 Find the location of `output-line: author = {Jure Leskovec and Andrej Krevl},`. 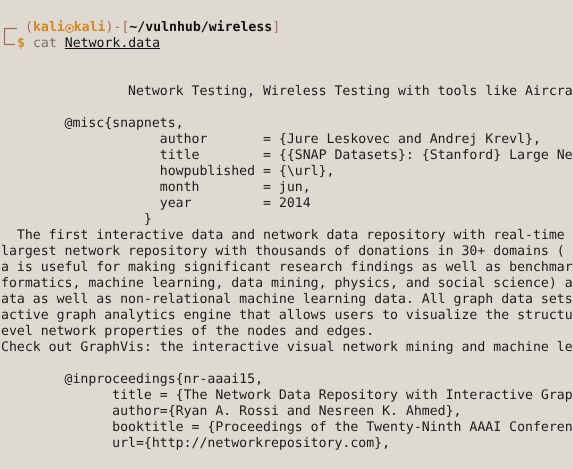

output-line: author = {Jure Leskovec and Andrej Krevl}, is located at coordinates (349, 140).